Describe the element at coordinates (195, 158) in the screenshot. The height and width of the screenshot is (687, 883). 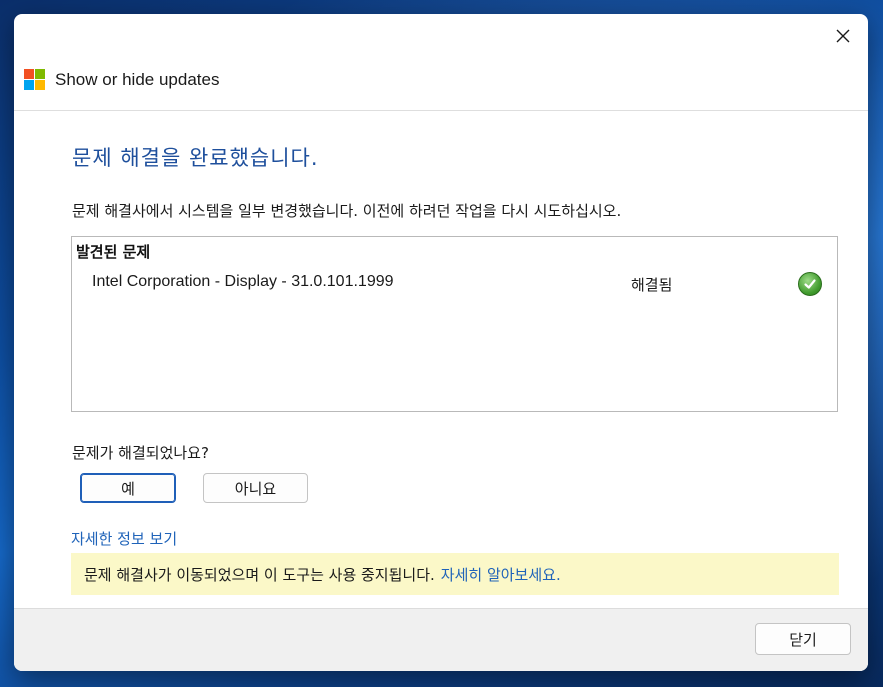
I see `page-title: 문제 해결을 완료했습니다.` at that location.